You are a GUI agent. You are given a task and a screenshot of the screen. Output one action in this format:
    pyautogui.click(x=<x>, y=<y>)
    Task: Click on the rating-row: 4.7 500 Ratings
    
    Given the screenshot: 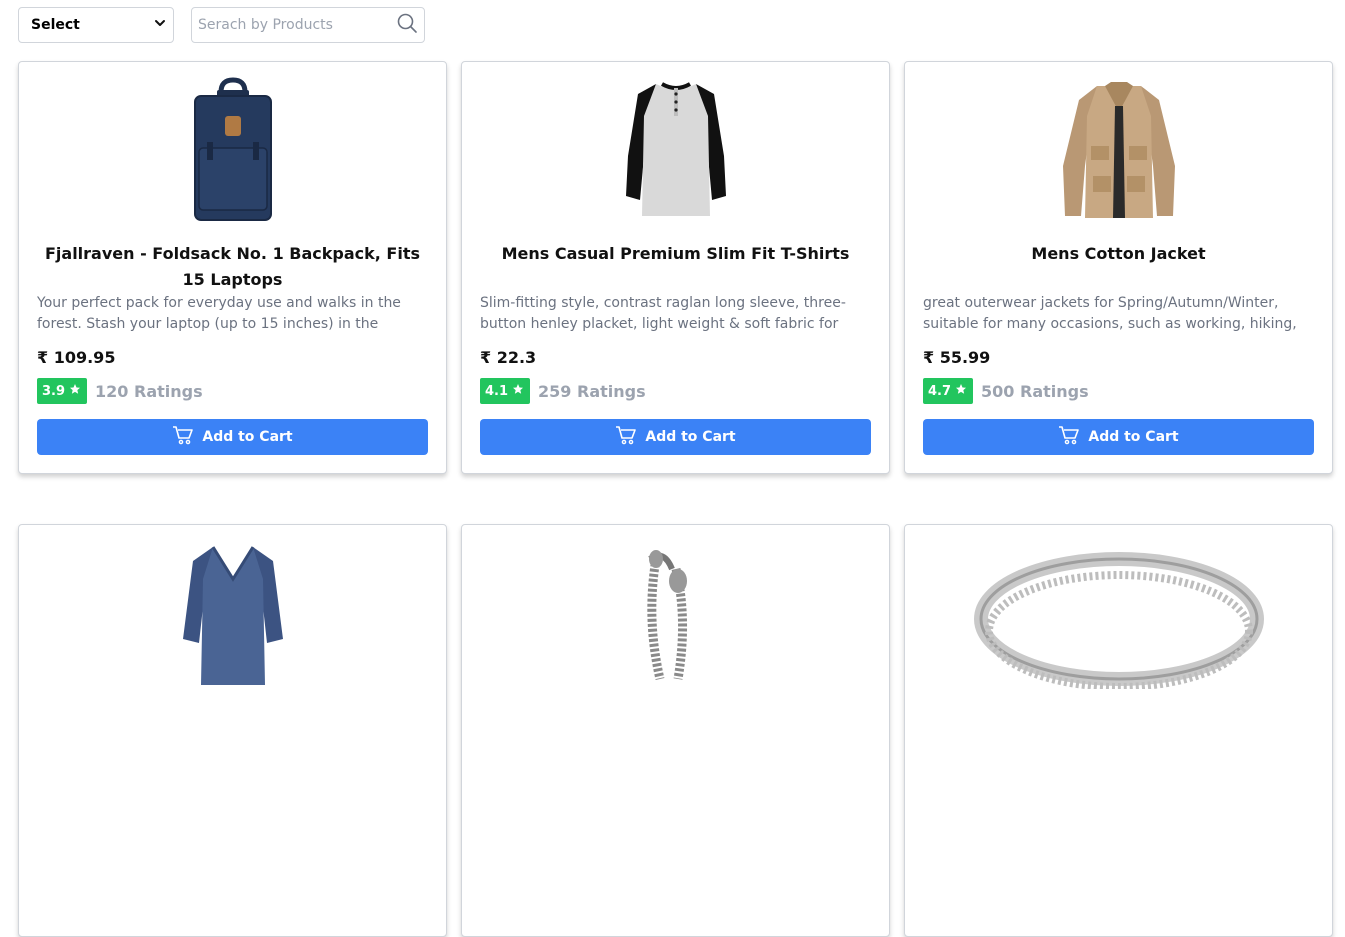 What is the action you would take?
    pyautogui.click(x=1006, y=391)
    